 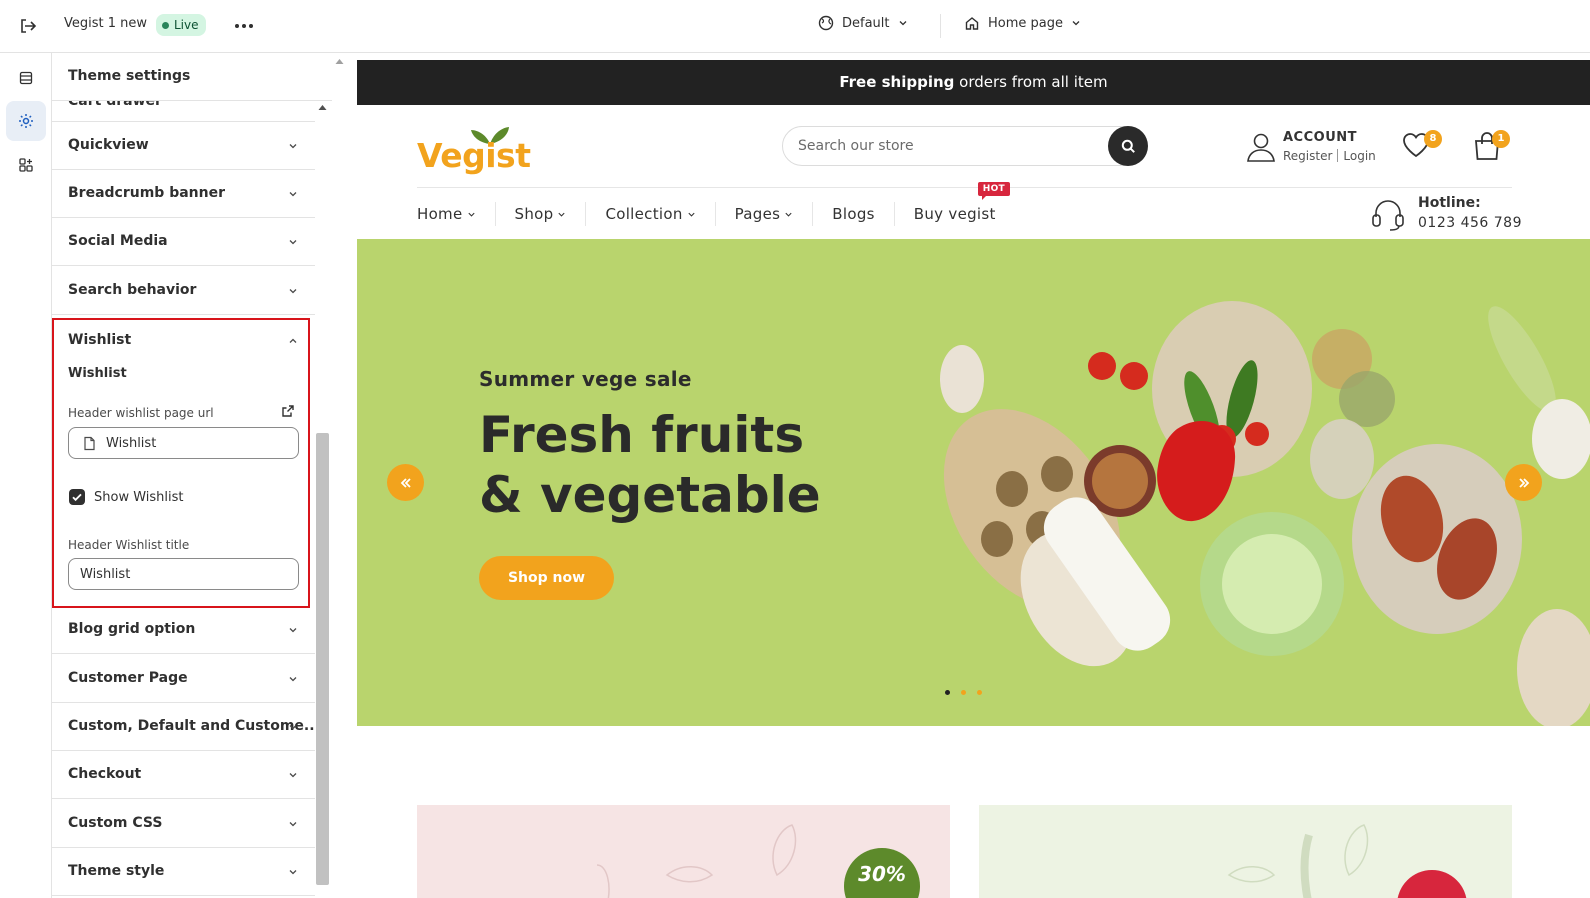 What do you see at coordinates (964, 204) in the screenshot?
I see `nav-item-buy-vegist: Buy vegist HOT` at bounding box center [964, 204].